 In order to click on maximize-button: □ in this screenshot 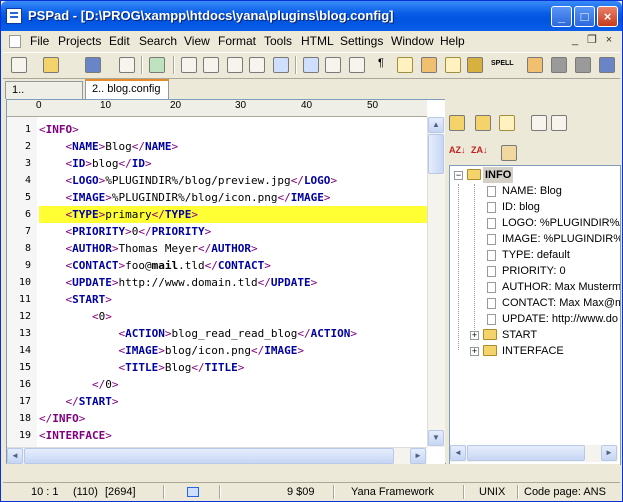, I will do `click(584, 16)`.